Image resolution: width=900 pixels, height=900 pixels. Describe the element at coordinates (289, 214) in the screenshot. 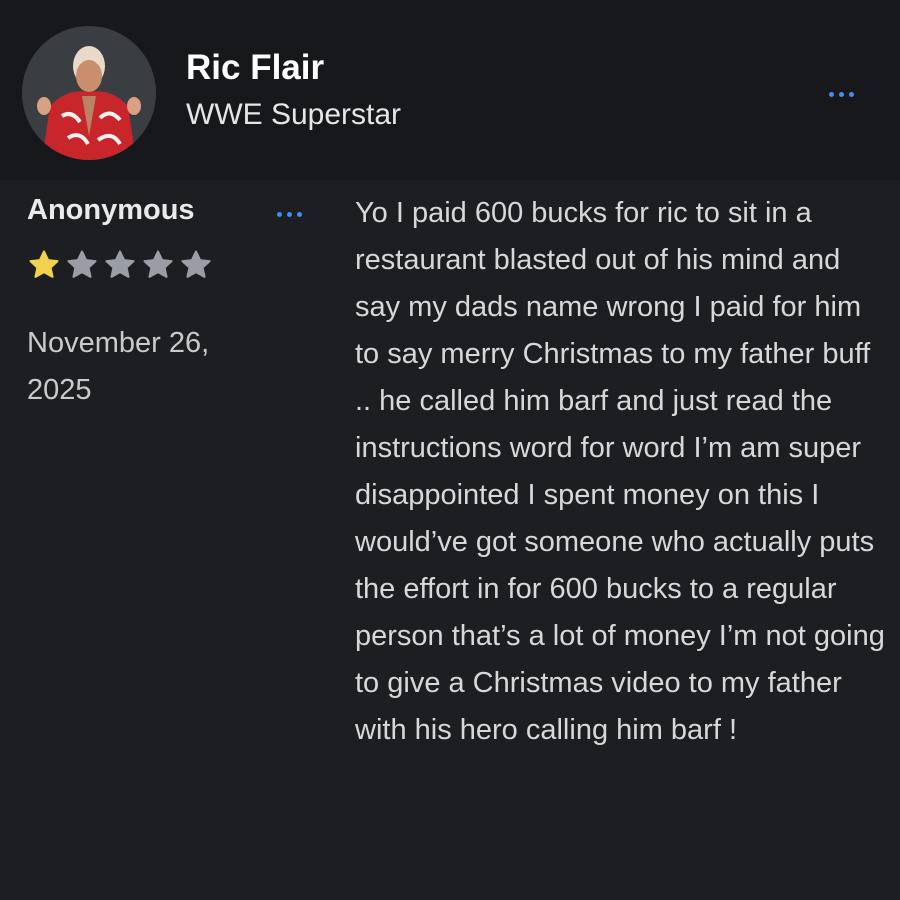

I see `review-more-options-icon` at that location.